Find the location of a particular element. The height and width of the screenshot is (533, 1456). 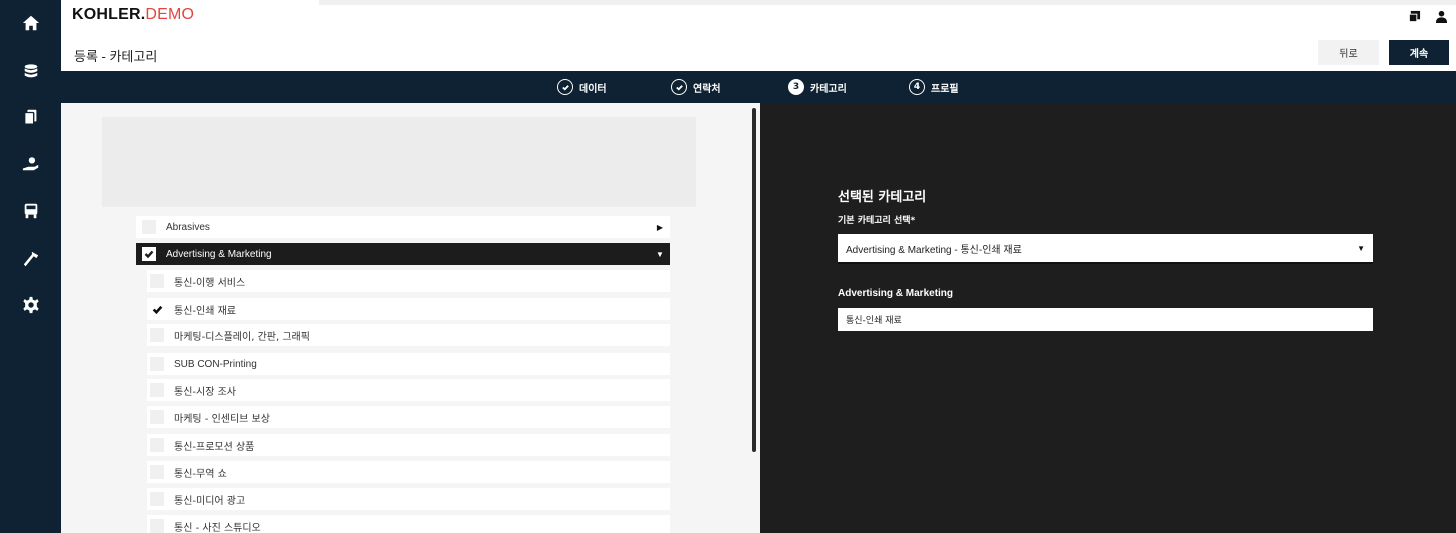

top-strip is located at coordinates (887, 2).